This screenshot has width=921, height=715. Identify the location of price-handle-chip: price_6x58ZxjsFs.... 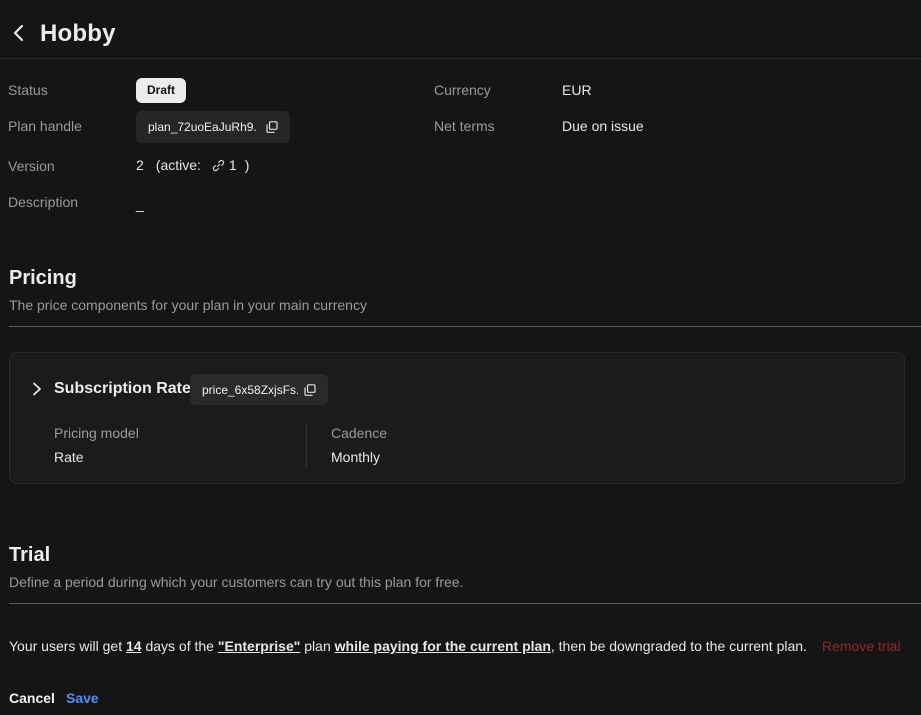
(259, 389).